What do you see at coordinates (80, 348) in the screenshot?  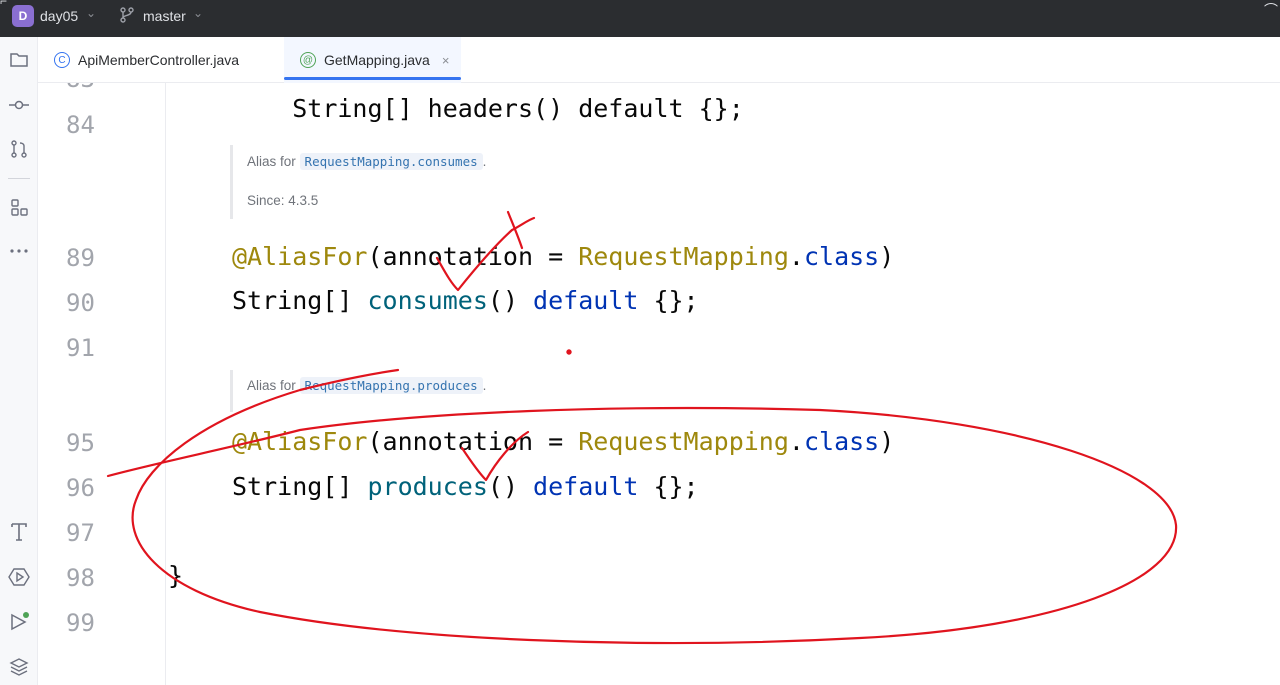 I see `line-number: 91` at bounding box center [80, 348].